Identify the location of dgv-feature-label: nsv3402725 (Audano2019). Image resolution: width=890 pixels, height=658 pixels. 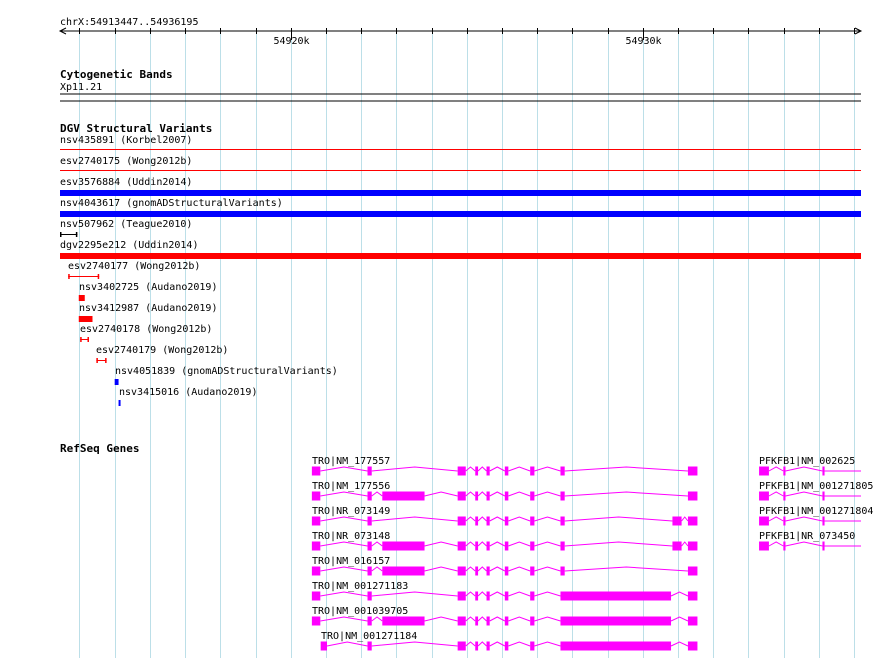
(148, 287).